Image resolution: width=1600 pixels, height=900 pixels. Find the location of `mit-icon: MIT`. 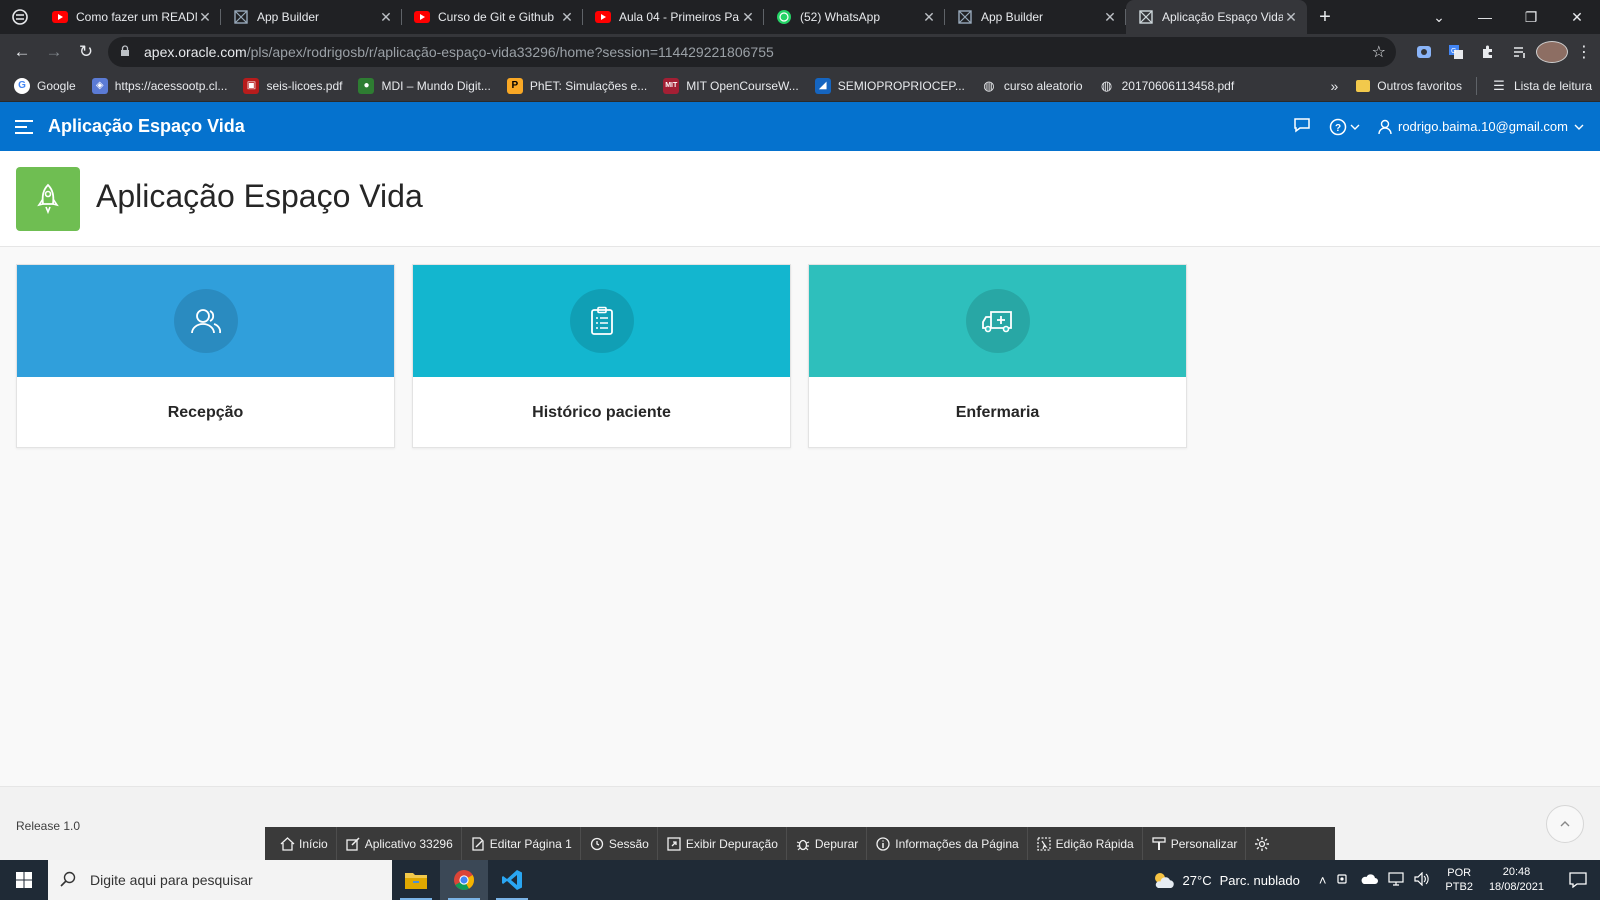

mit-icon: MIT is located at coordinates (671, 85).